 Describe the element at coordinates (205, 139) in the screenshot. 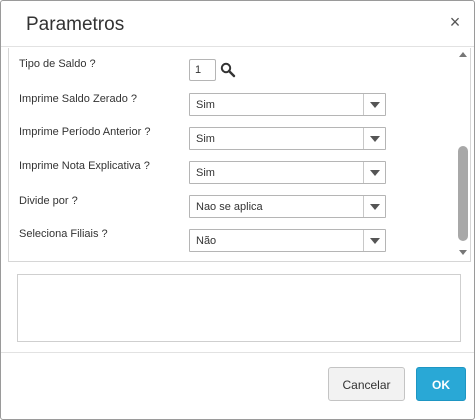

I see `imprime-periodo-anterior-value: Sim` at that location.